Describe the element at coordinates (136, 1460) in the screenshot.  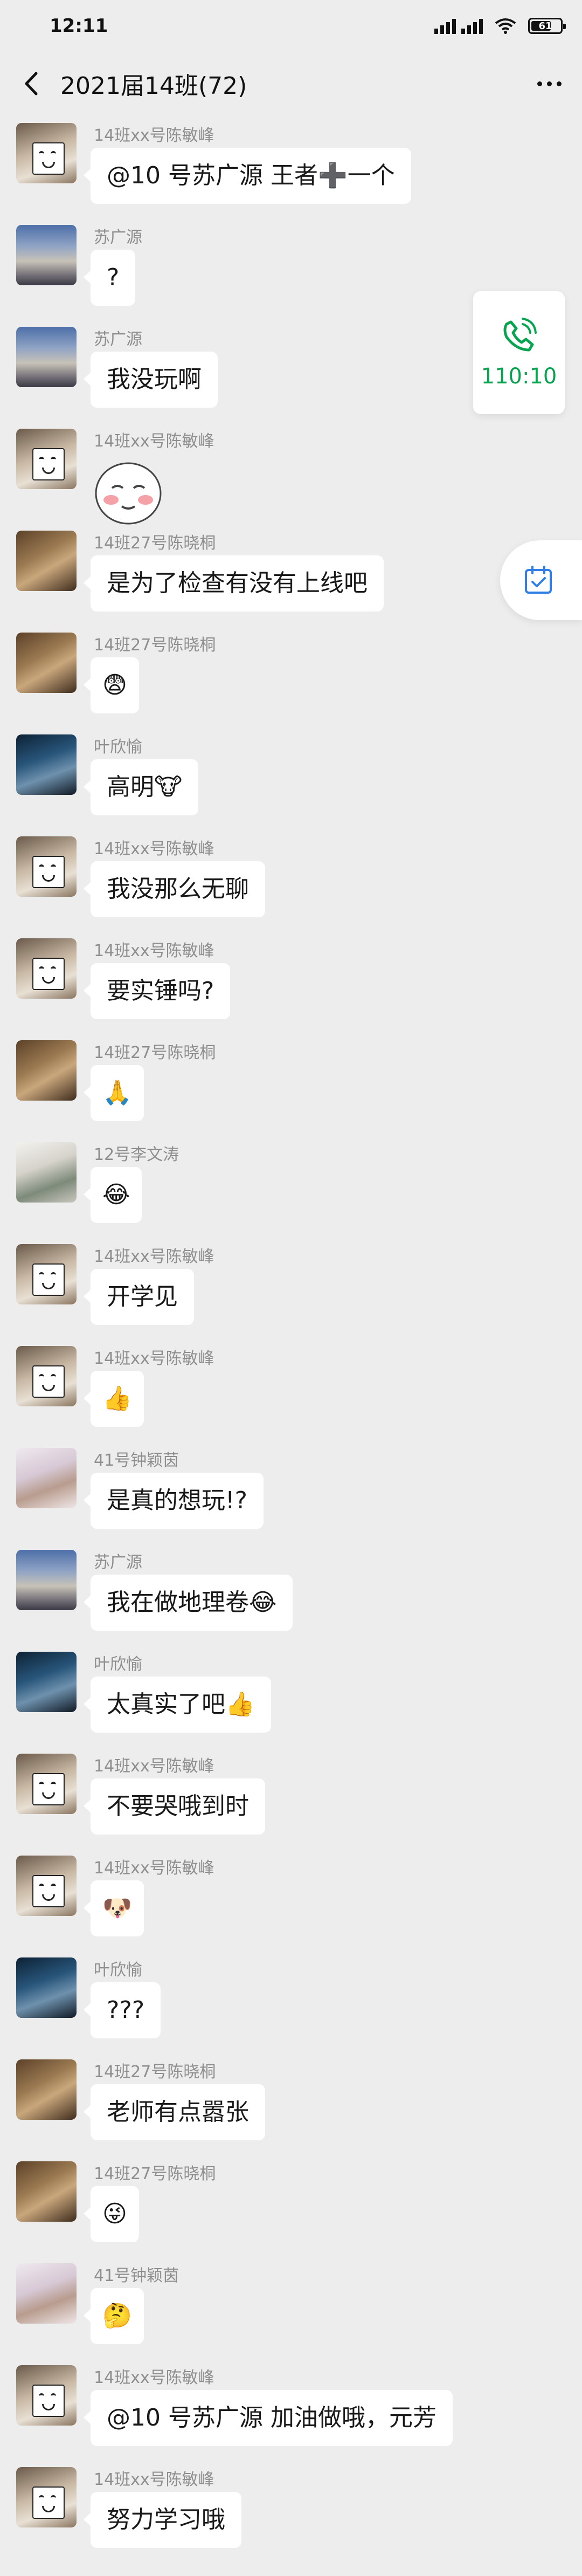
I see `sender-name: 41号钟颖茵` at that location.